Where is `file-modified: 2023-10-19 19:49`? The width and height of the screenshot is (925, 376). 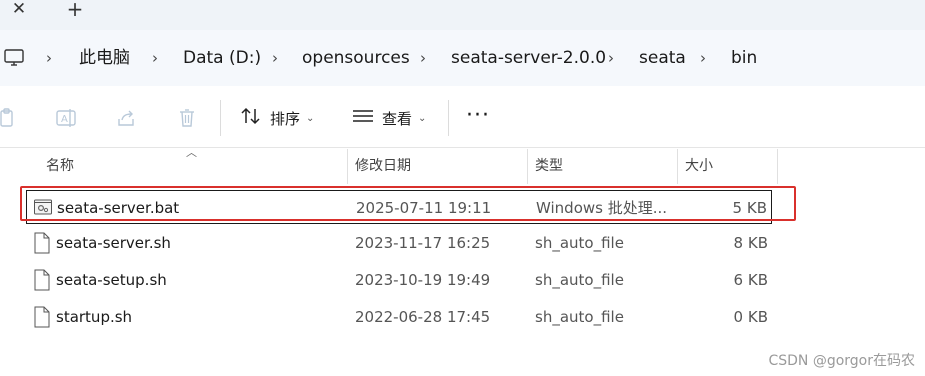 file-modified: 2023-10-19 19:49 is located at coordinates (423, 280).